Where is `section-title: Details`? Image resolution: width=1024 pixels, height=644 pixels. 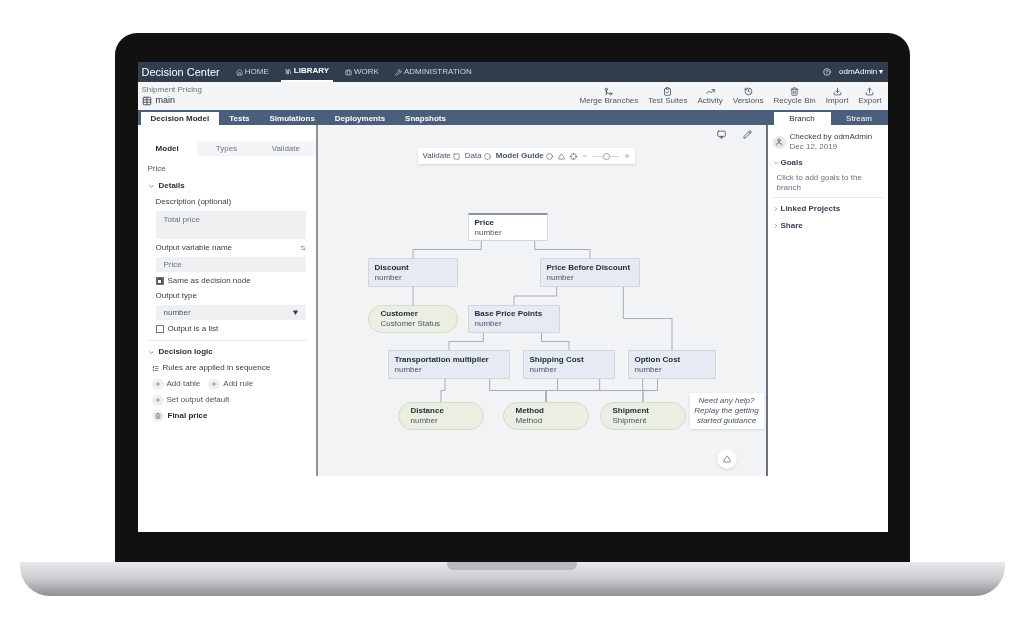 section-title: Details is located at coordinates (171, 186).